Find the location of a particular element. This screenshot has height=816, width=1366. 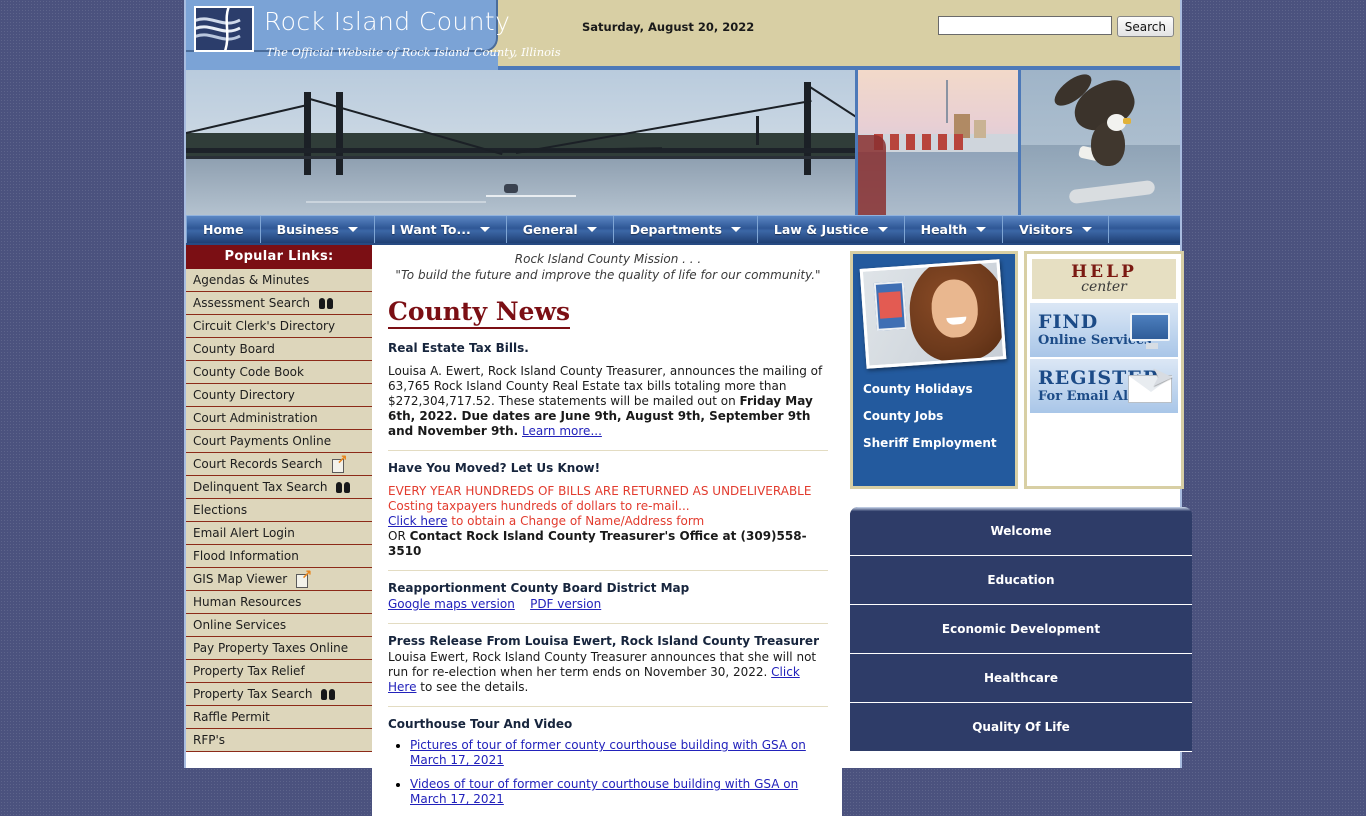

nav-label: Law & Justice is located at coordinates (821, 229).